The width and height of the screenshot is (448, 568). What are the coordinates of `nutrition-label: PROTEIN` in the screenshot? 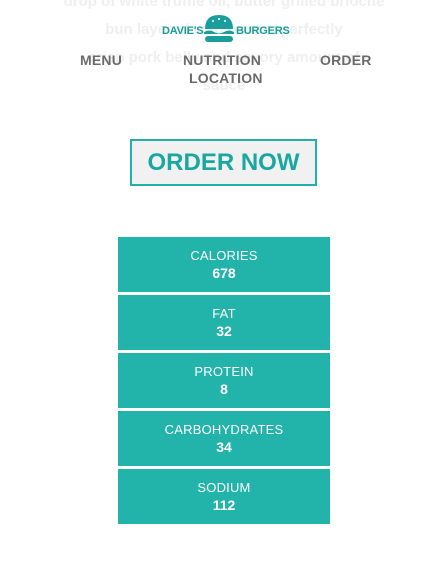 It's located at (224, 371).